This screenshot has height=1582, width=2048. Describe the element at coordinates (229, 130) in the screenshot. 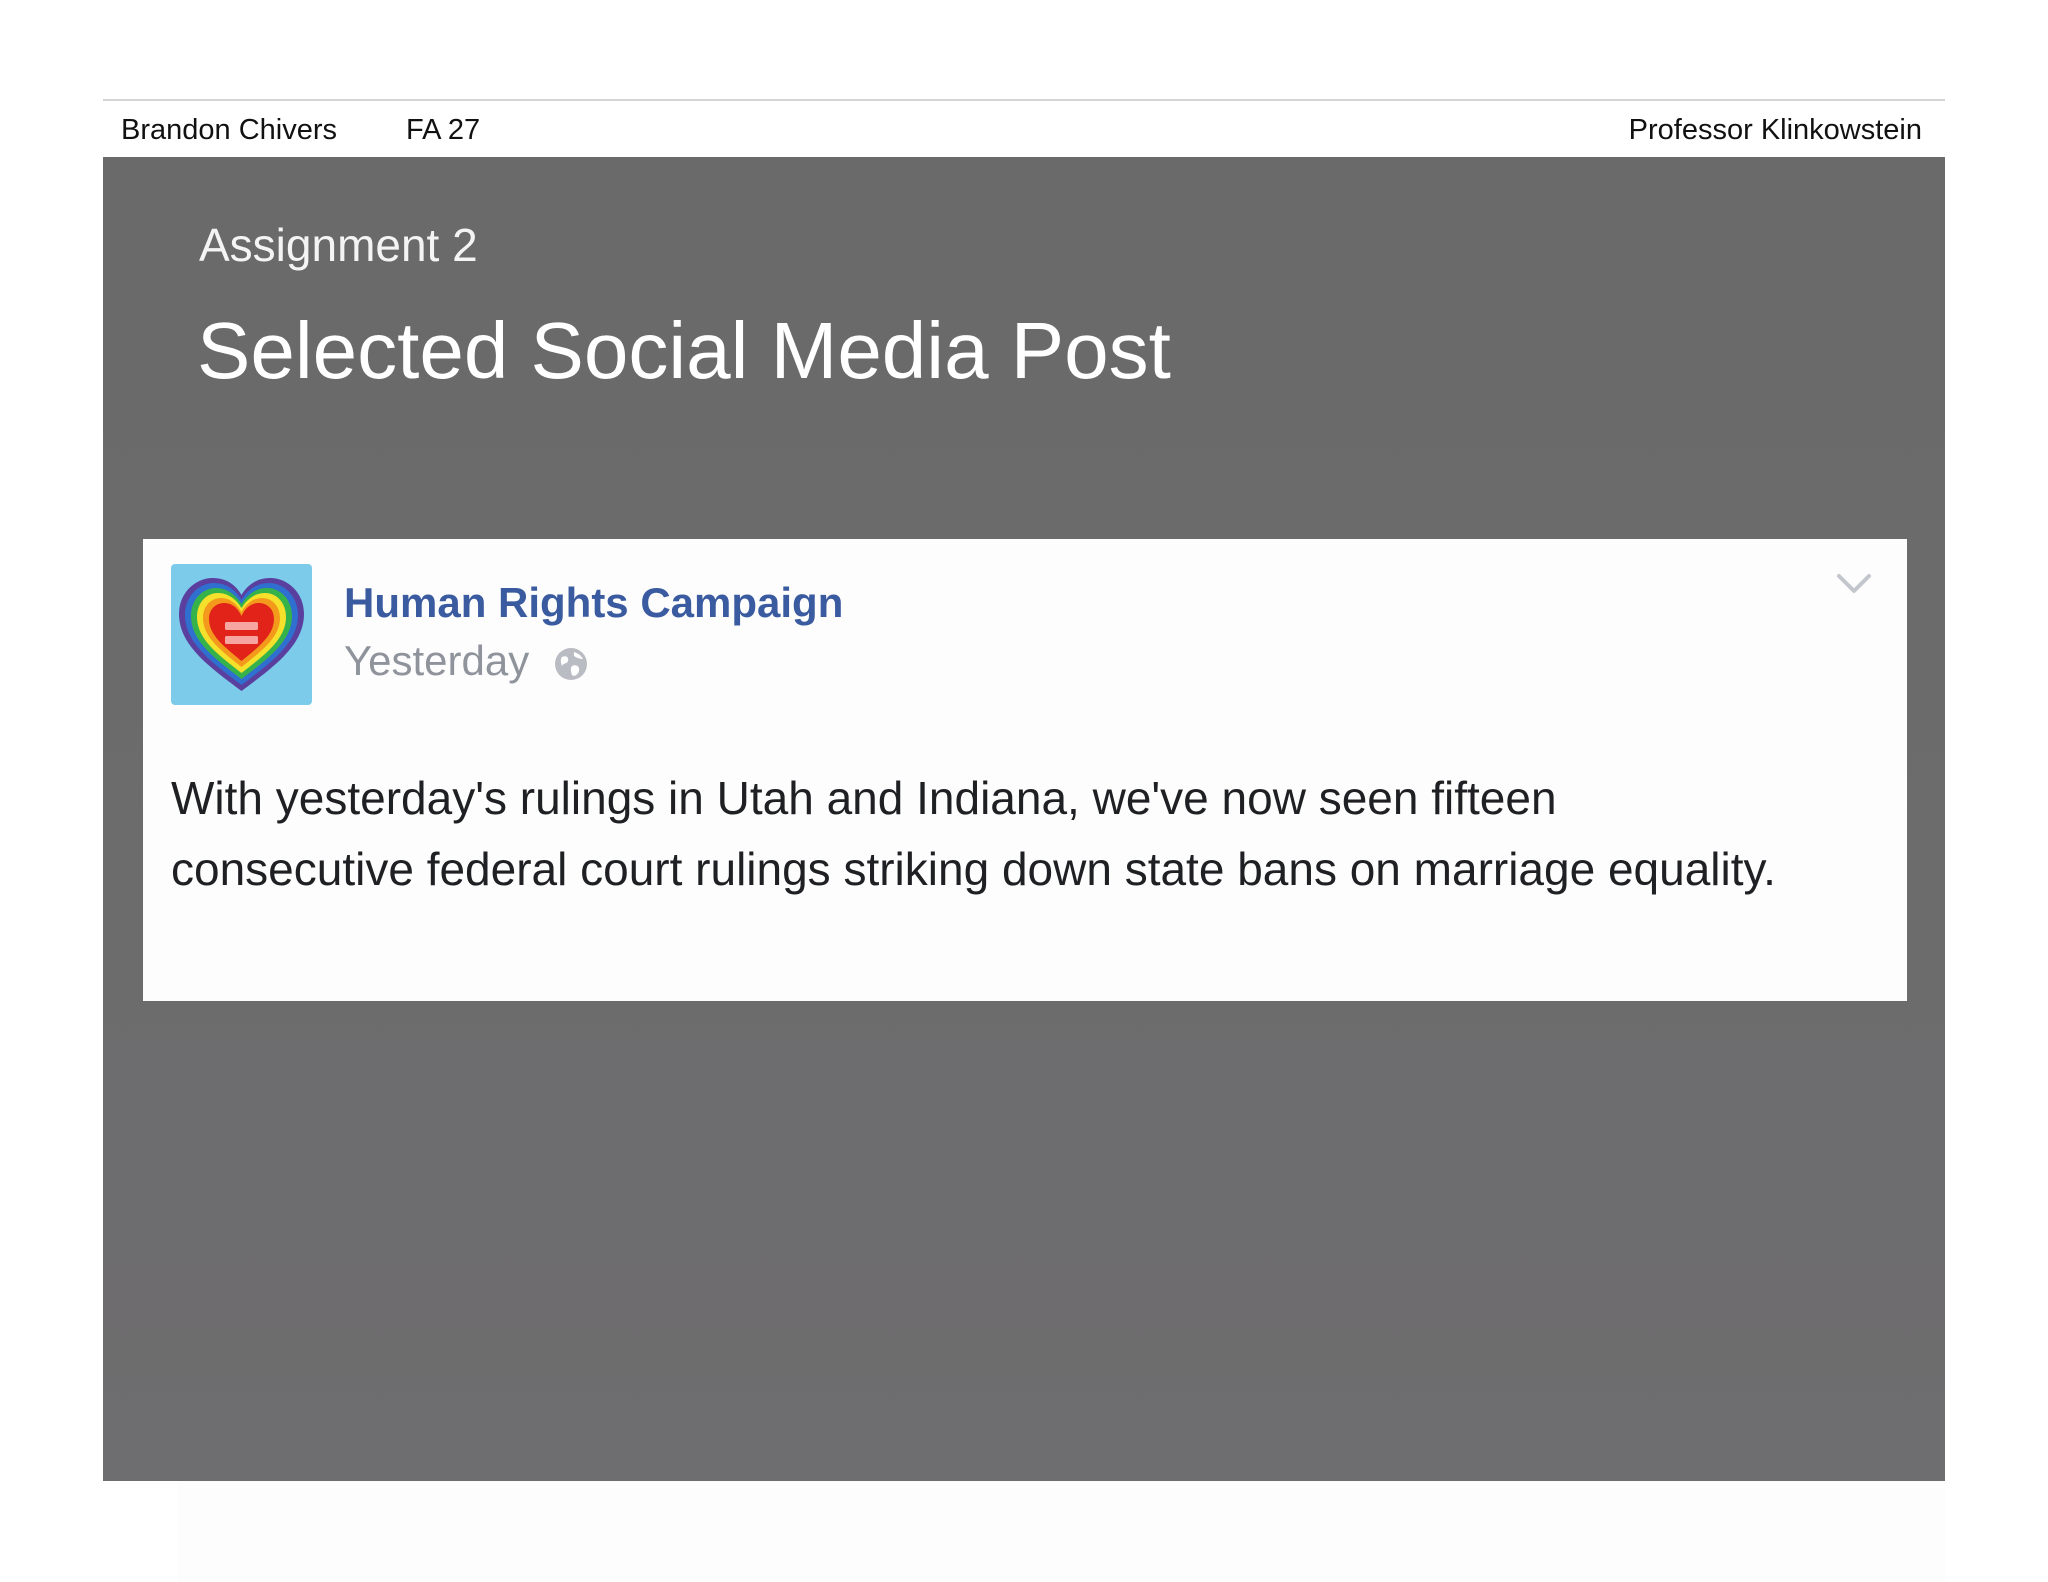

I see `author-name: Brandon Chivers` at that location.